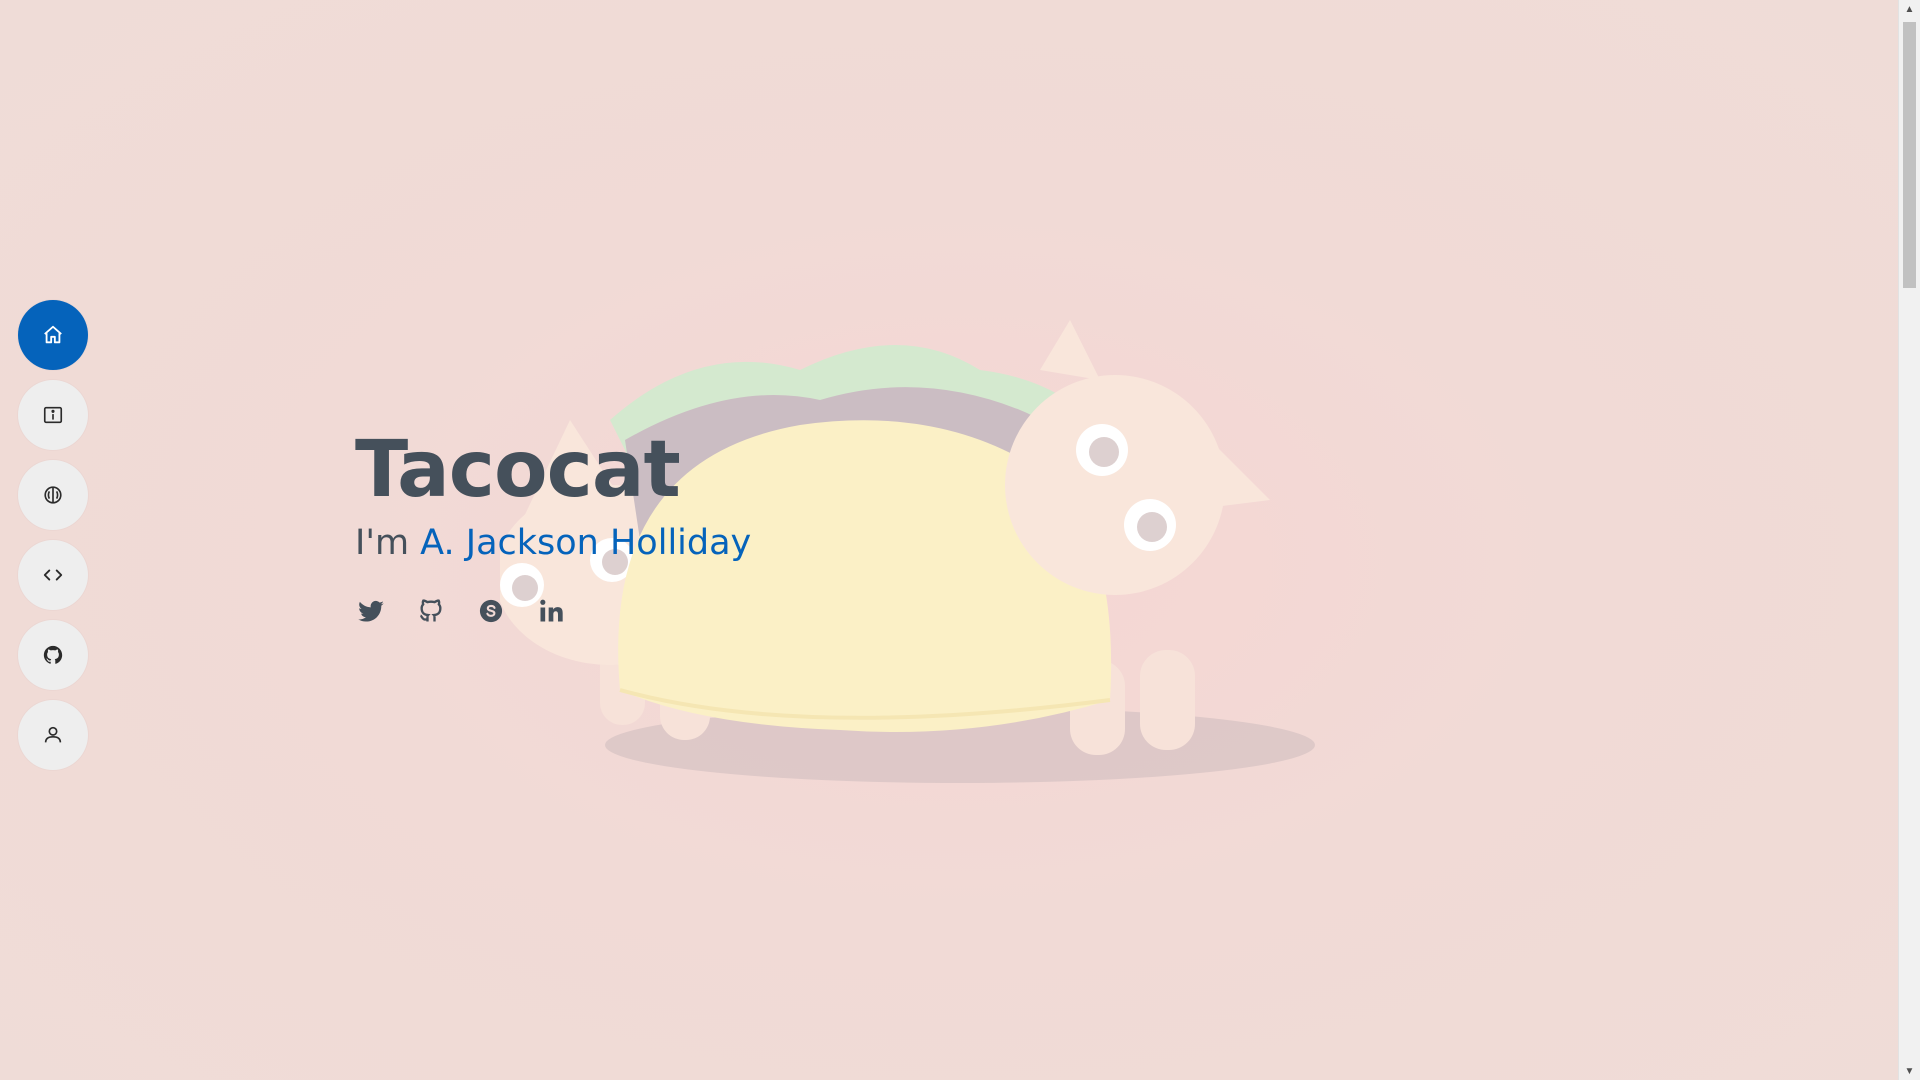 Image resolution: width=1920 pixels, height=1080 pixels. Describe the element at coordinates (1909, 155) in the screenshot. I see `scroll-thumb` at that location.